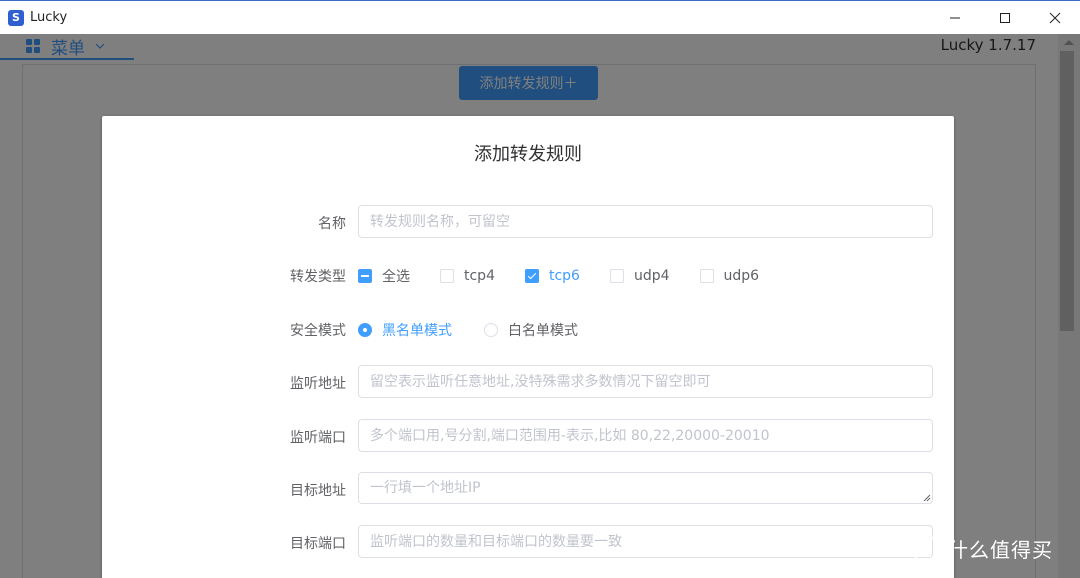 The height and width of the screenshot is (578, 1080). Describe the element at coordinates (49, 17) in the screenshot. I see `window-title: Lucky` at that location.